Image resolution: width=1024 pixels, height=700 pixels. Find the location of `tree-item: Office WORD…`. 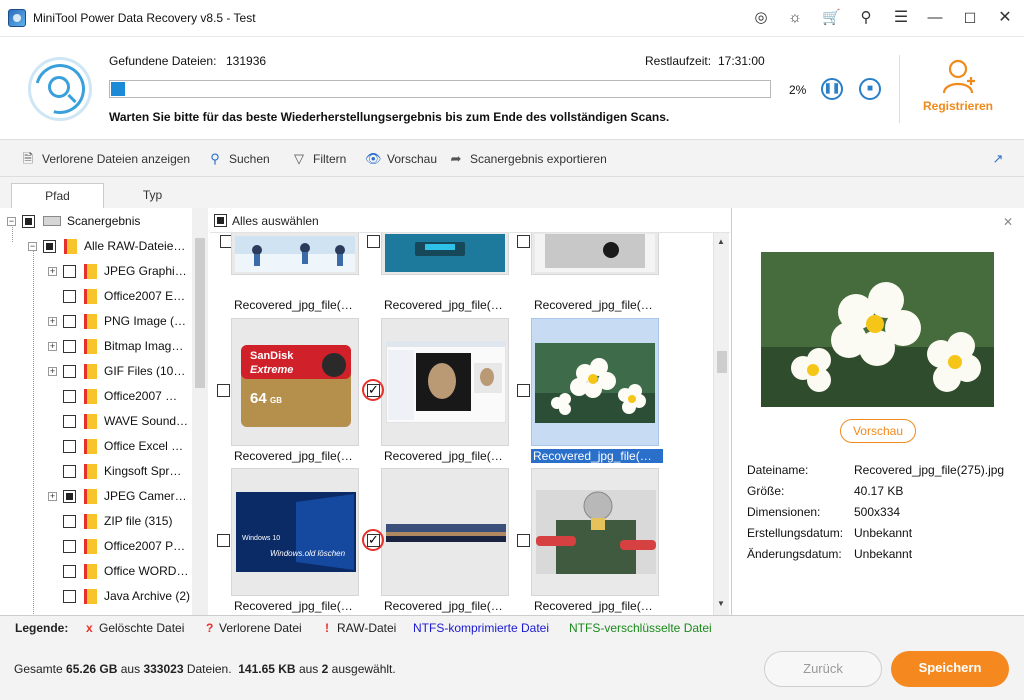

tree-item: Office WORD… is located at coordinates (118, 571).